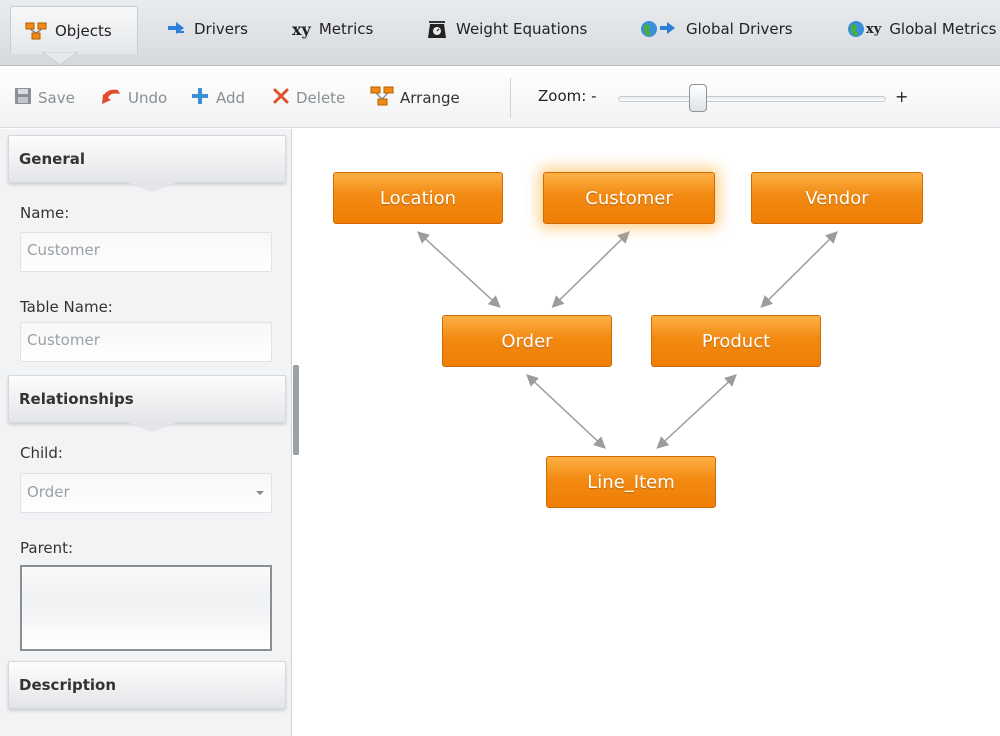  I want to click on entity-node-label: Line_Item, so click(631, 482).